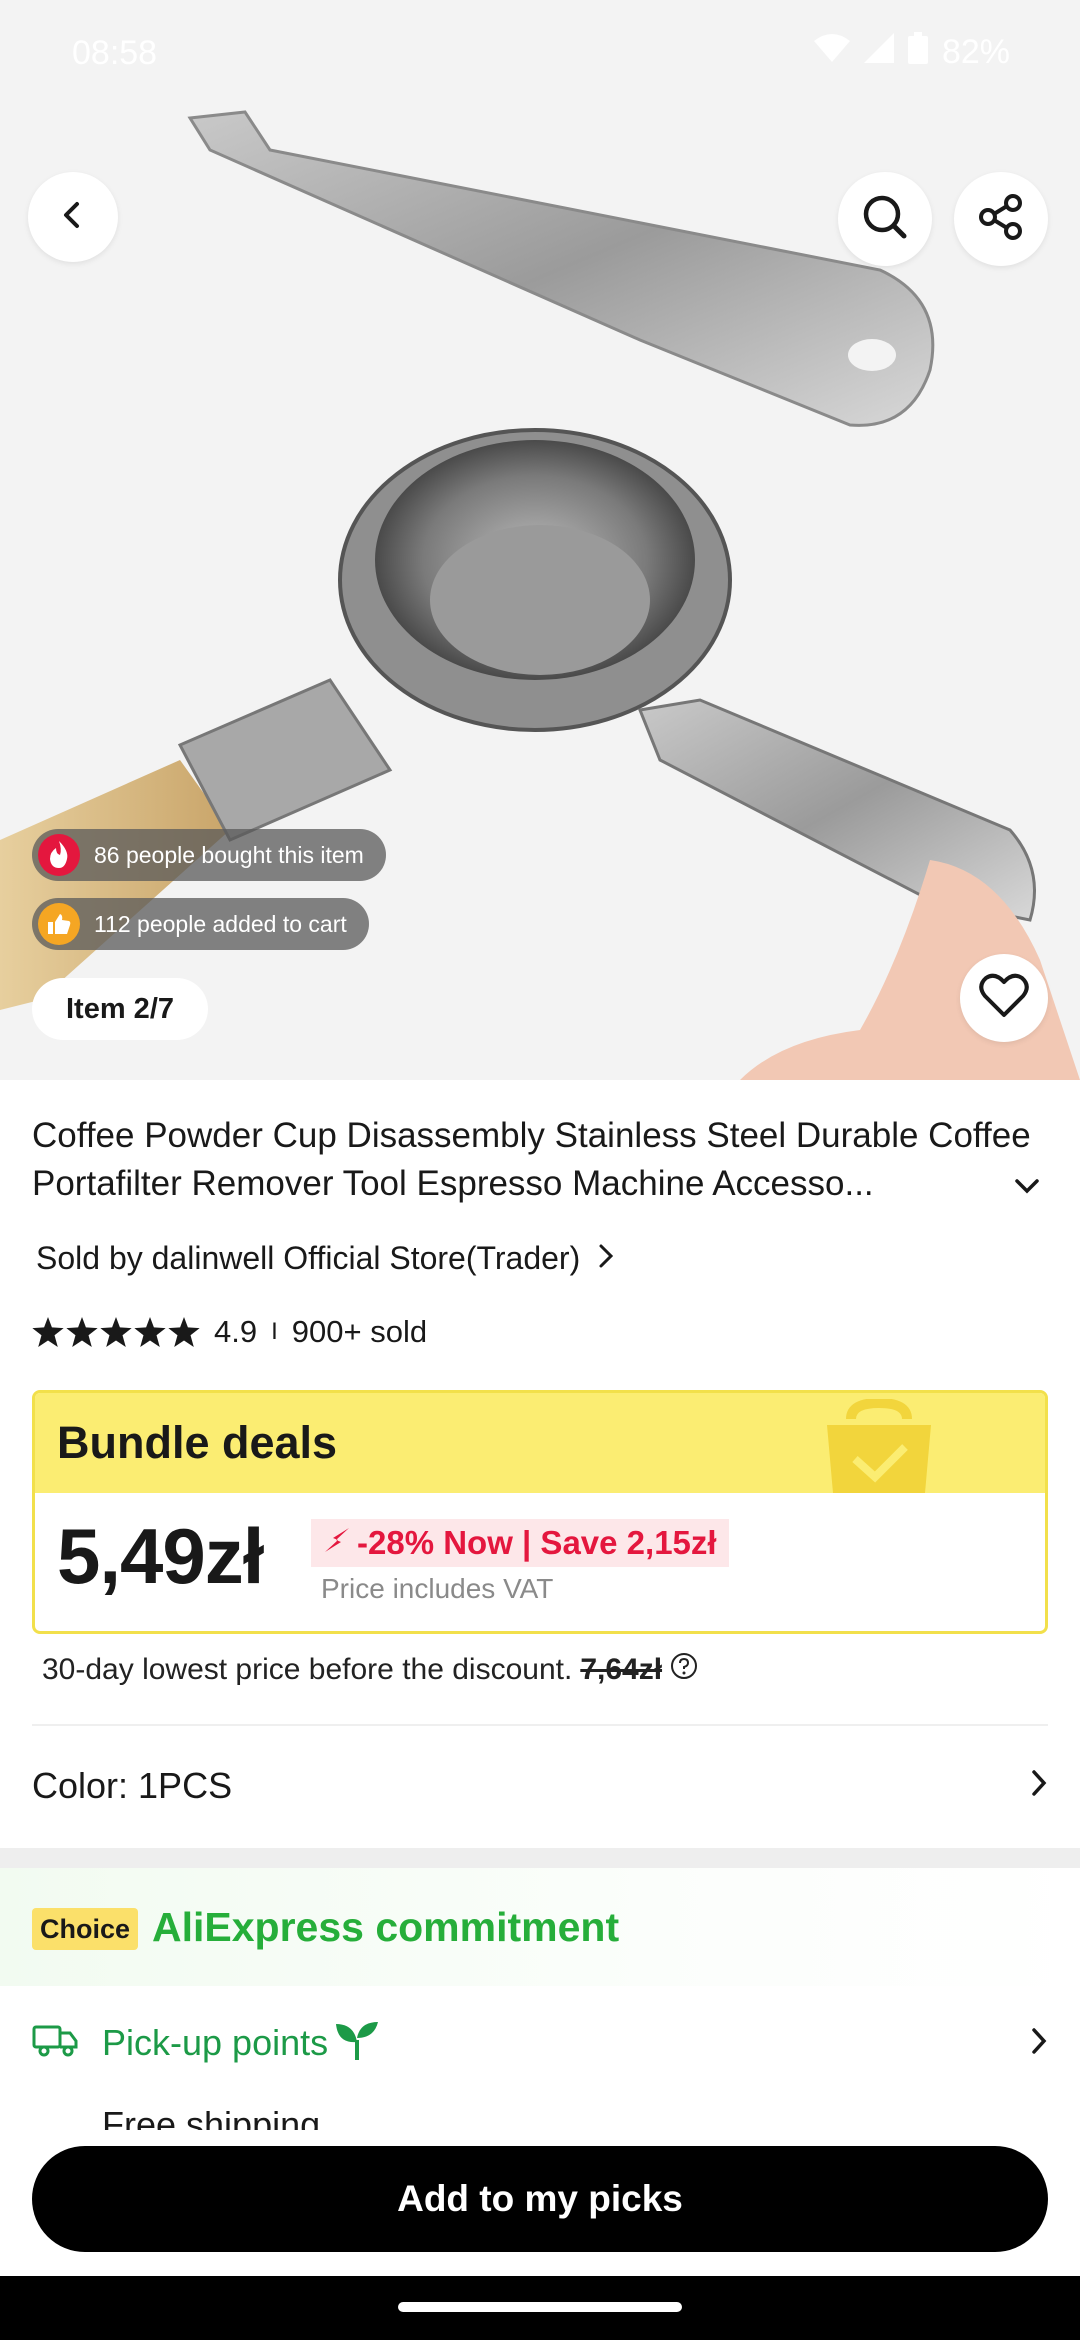  I want to click on search-button, so click(885, 219).